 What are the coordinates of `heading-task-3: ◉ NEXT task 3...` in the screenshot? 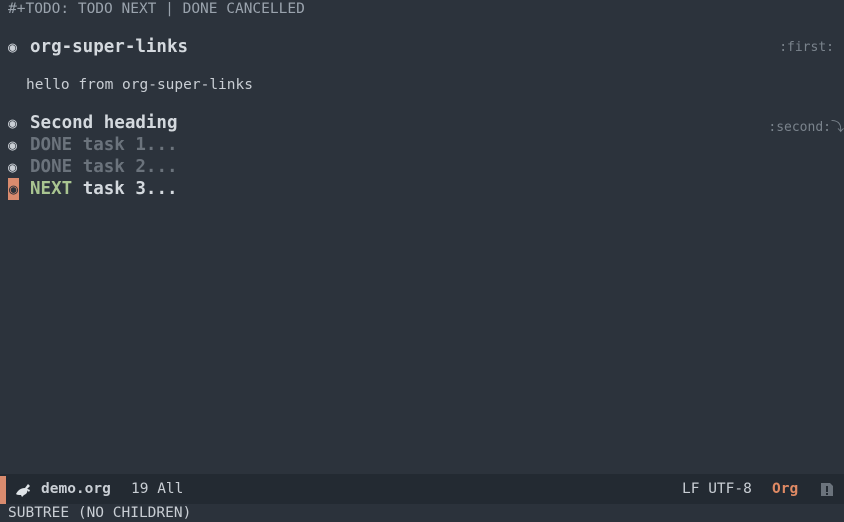 It's located at (93, 189).